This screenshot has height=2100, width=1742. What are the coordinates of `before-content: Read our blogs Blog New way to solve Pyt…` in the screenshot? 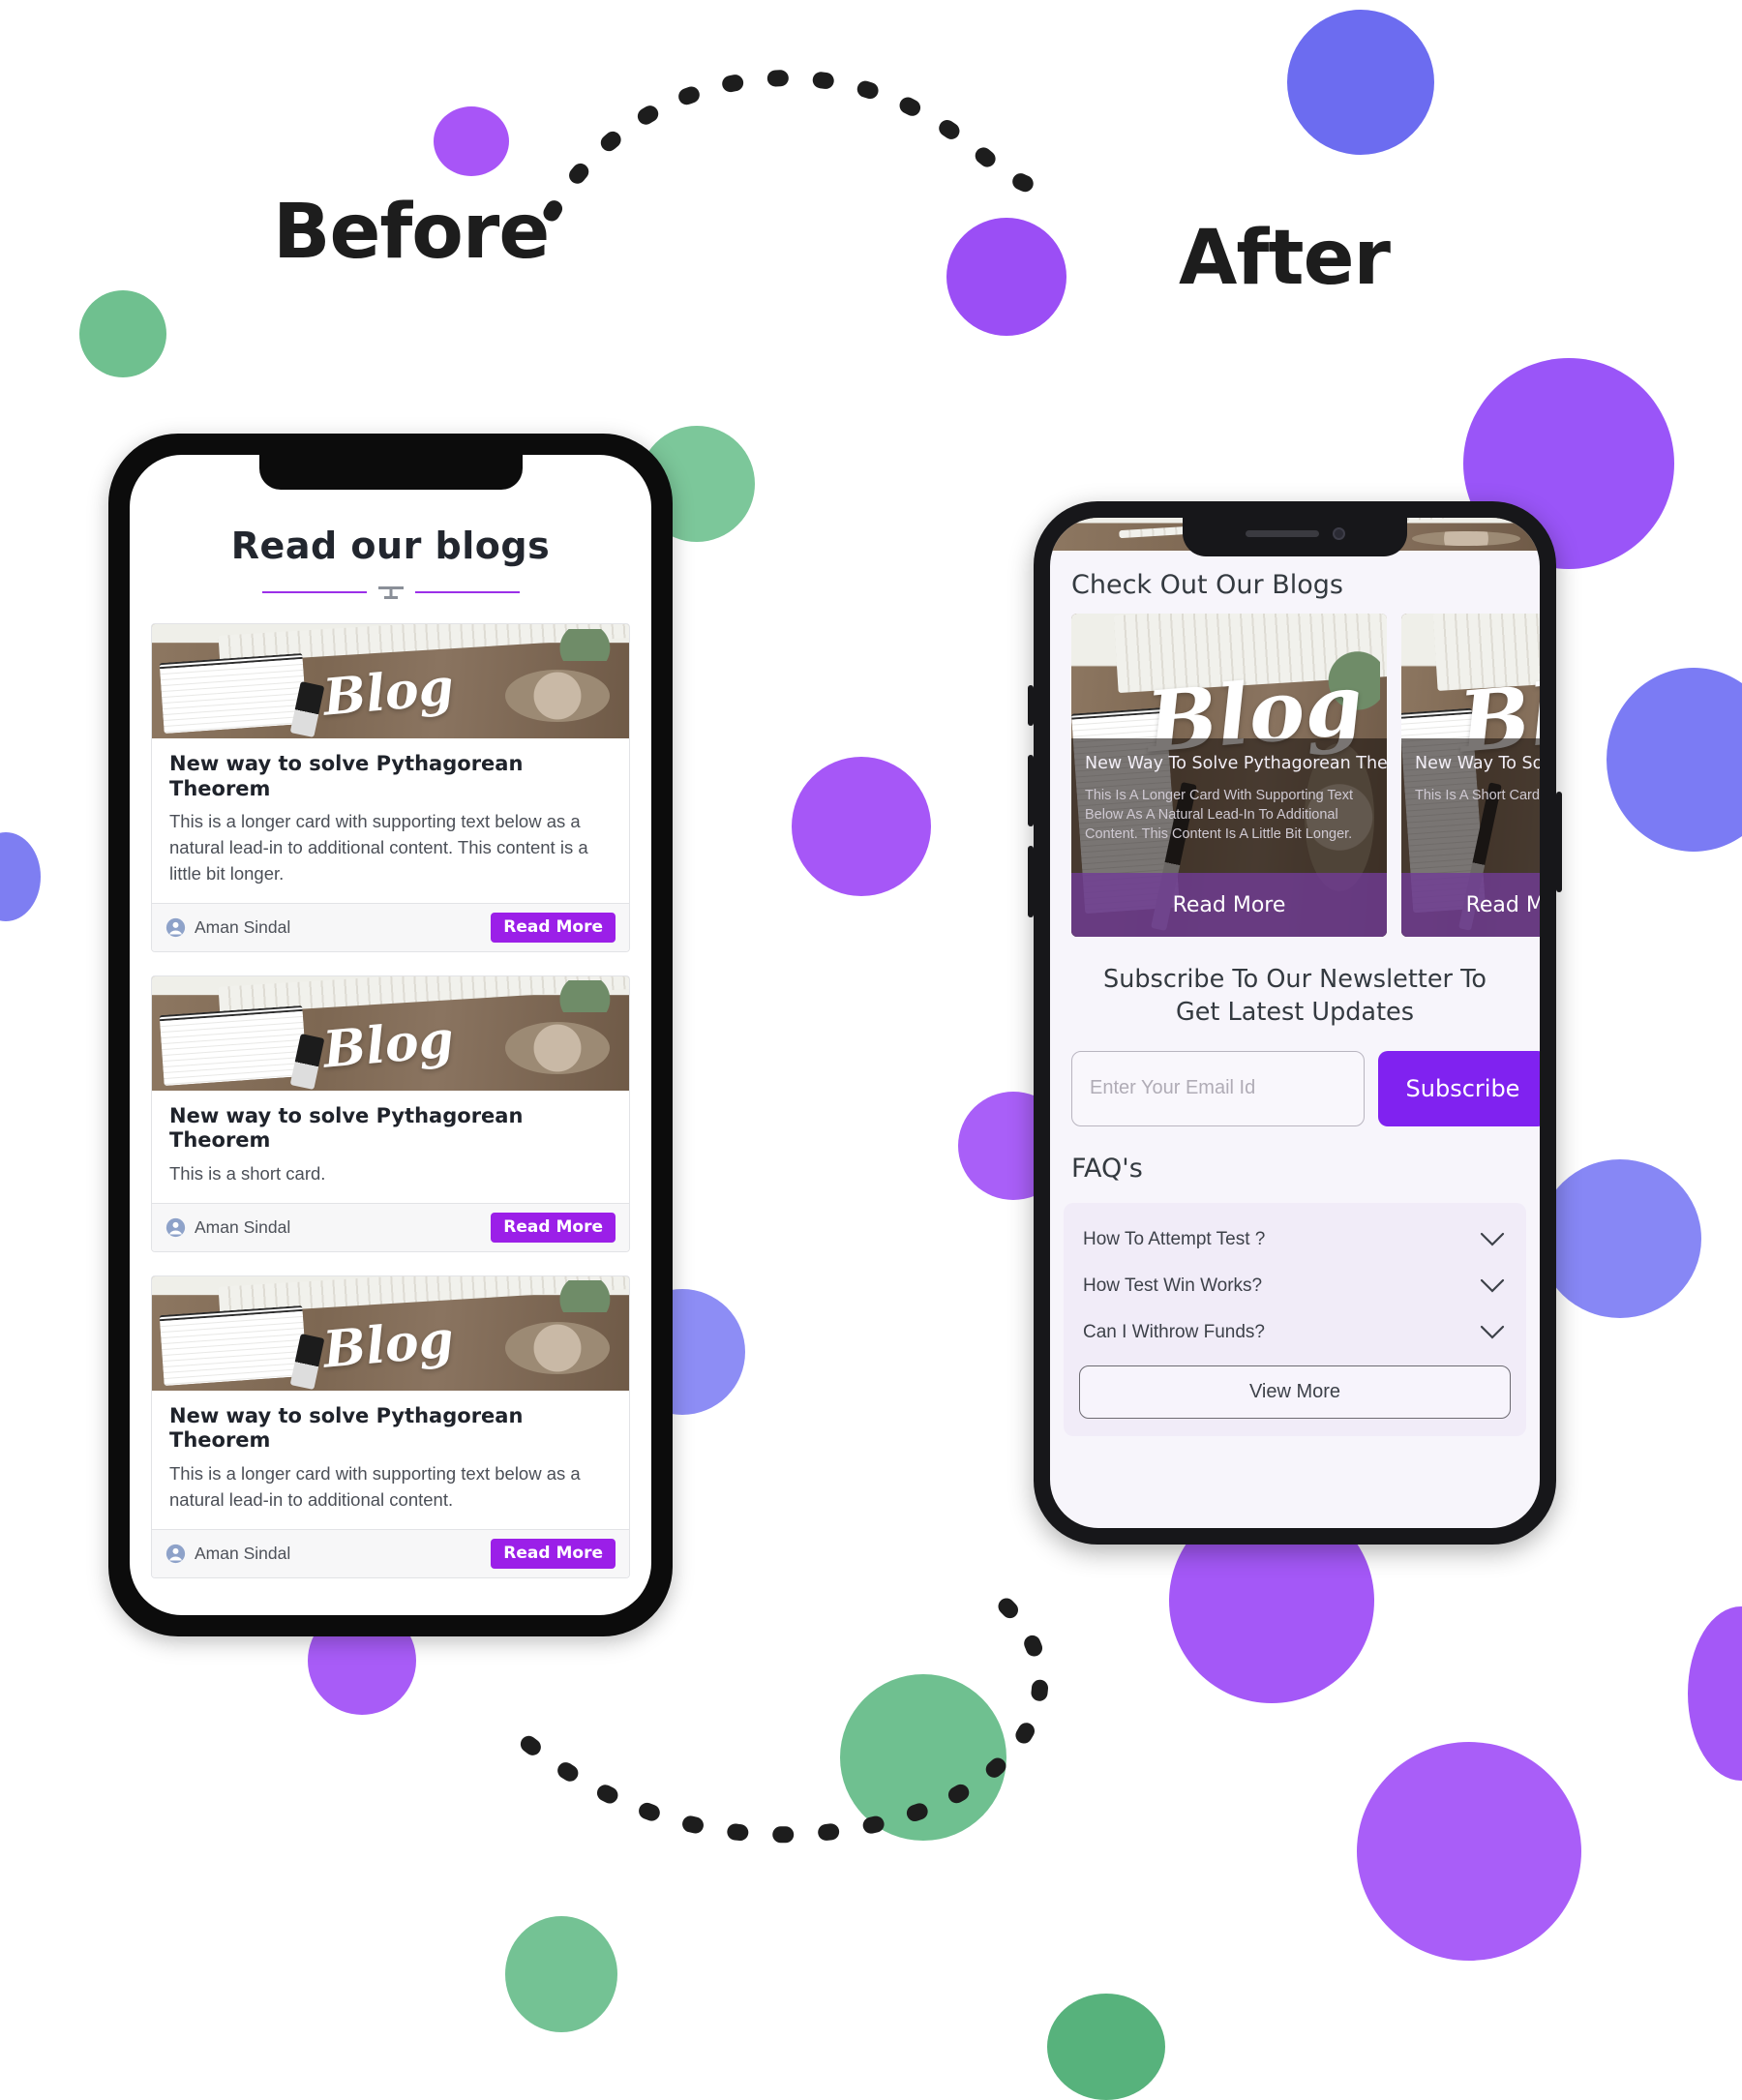 It's located at (390, 1052).